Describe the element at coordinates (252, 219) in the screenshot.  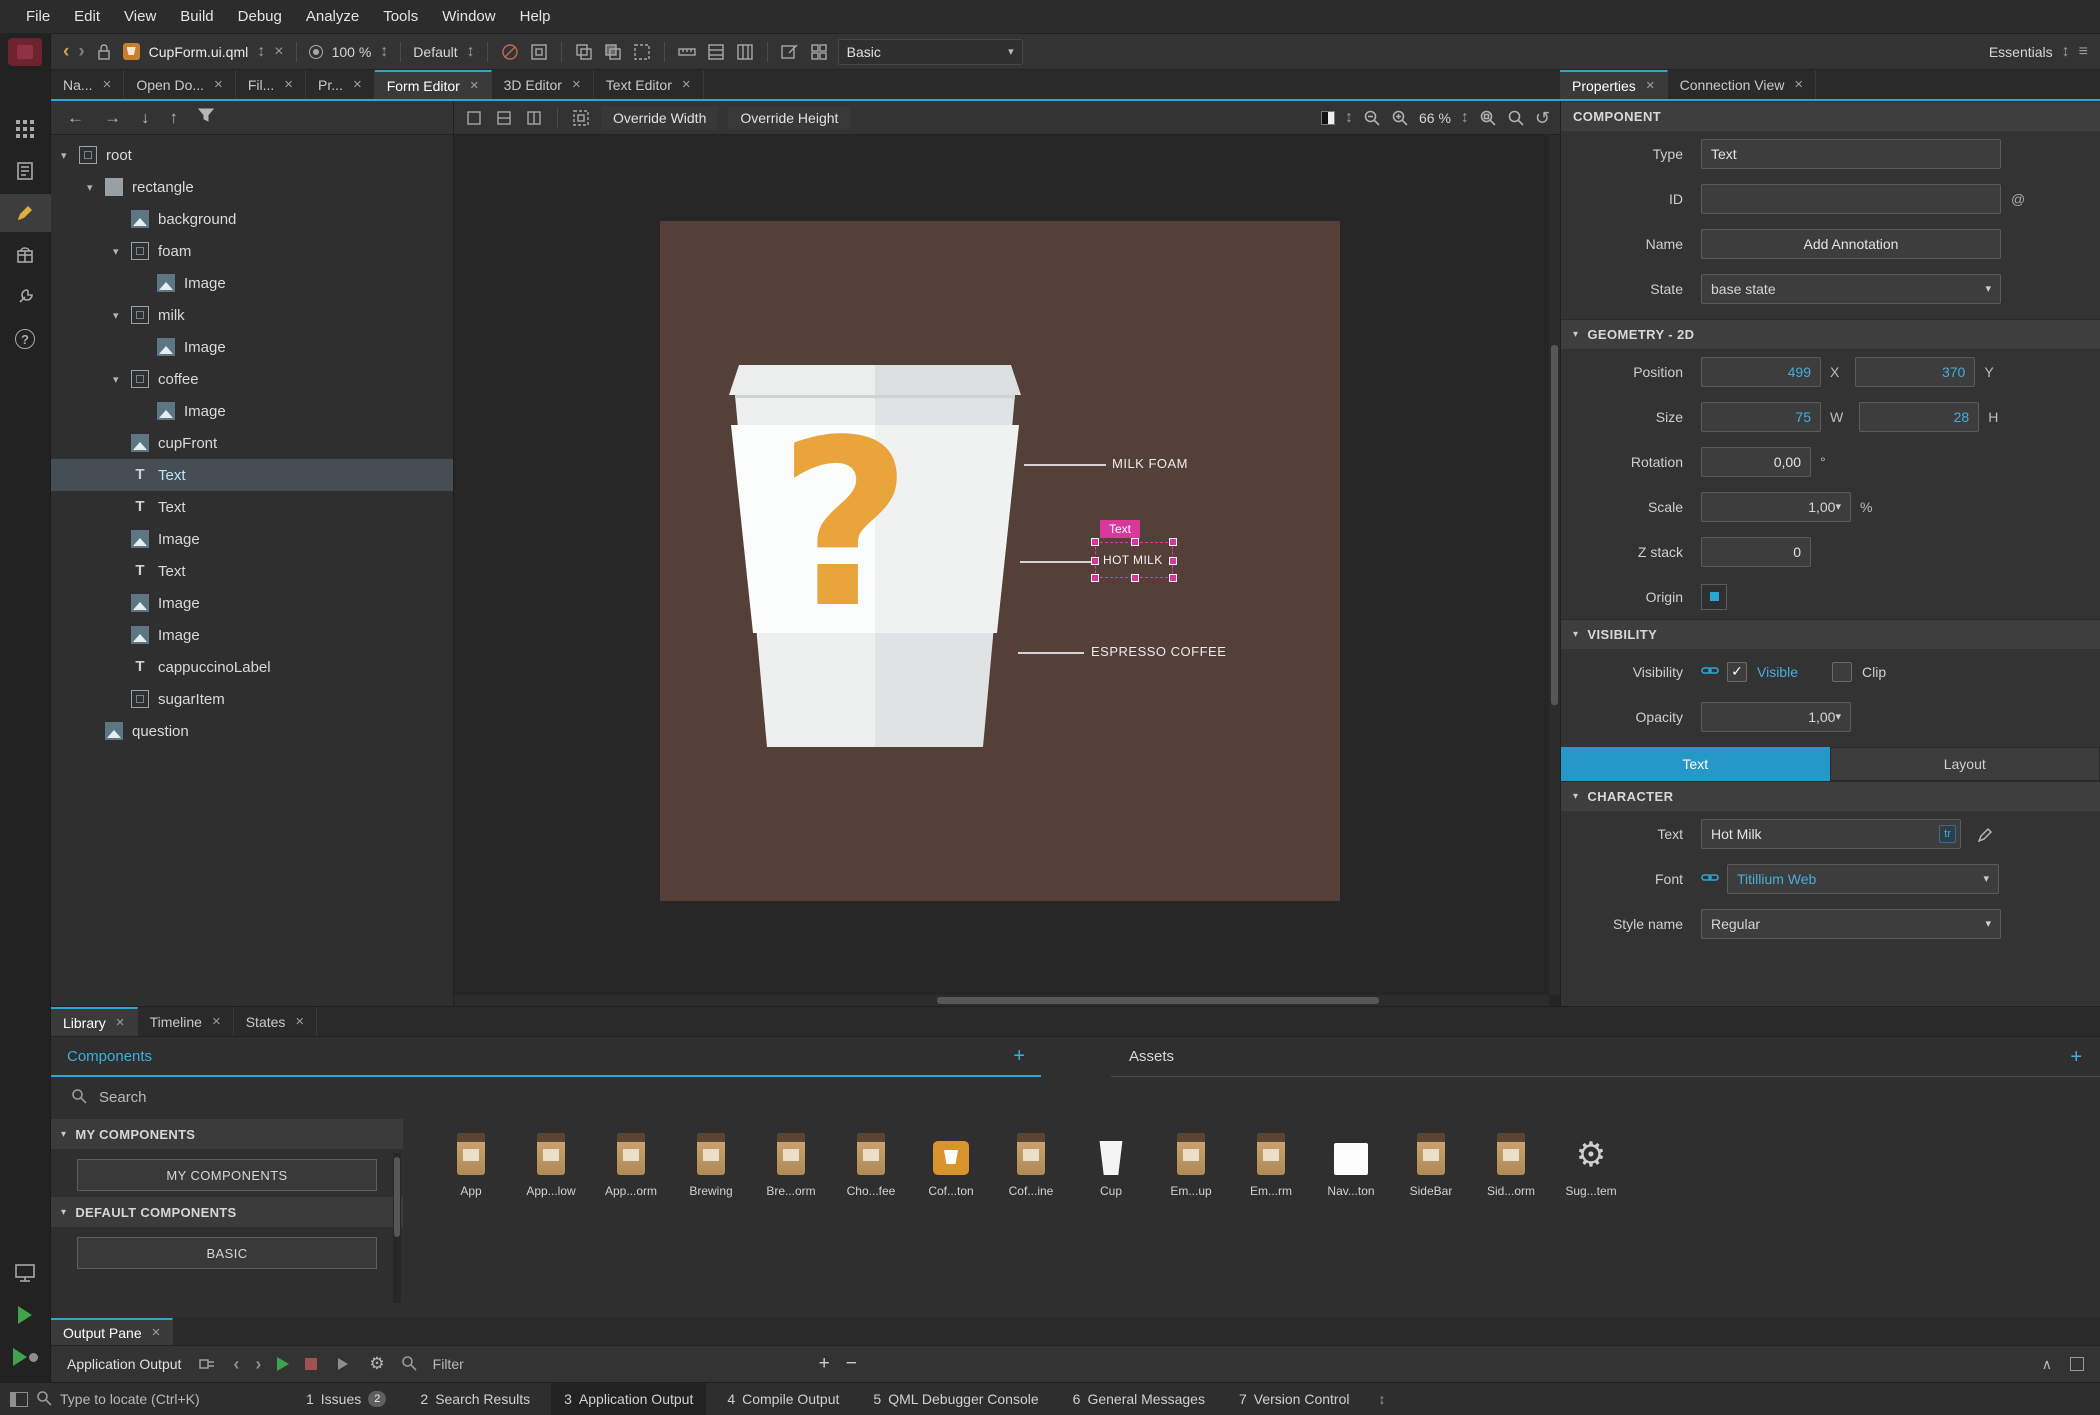
I see `navigator-item-background: background` at that location.